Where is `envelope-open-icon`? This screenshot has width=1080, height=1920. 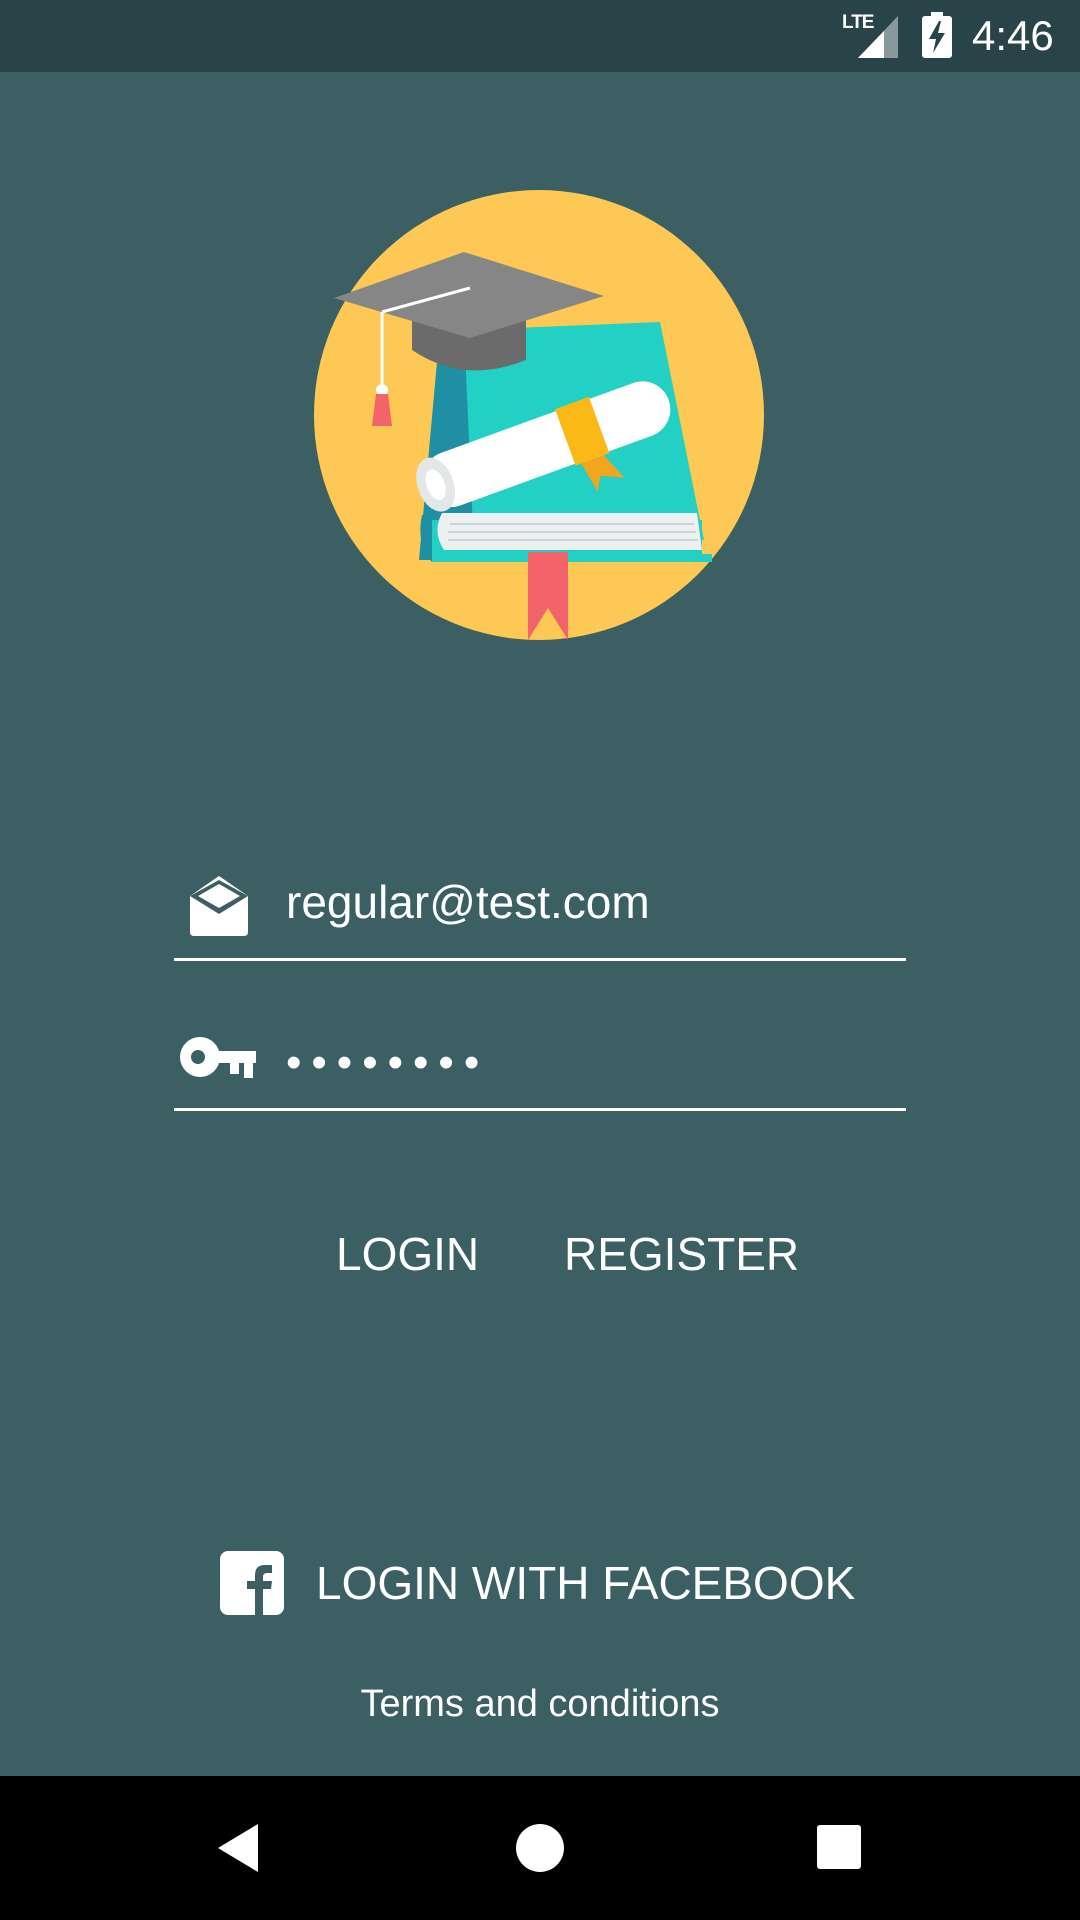
envelope-open-icon is located at coordinates (219, 906).